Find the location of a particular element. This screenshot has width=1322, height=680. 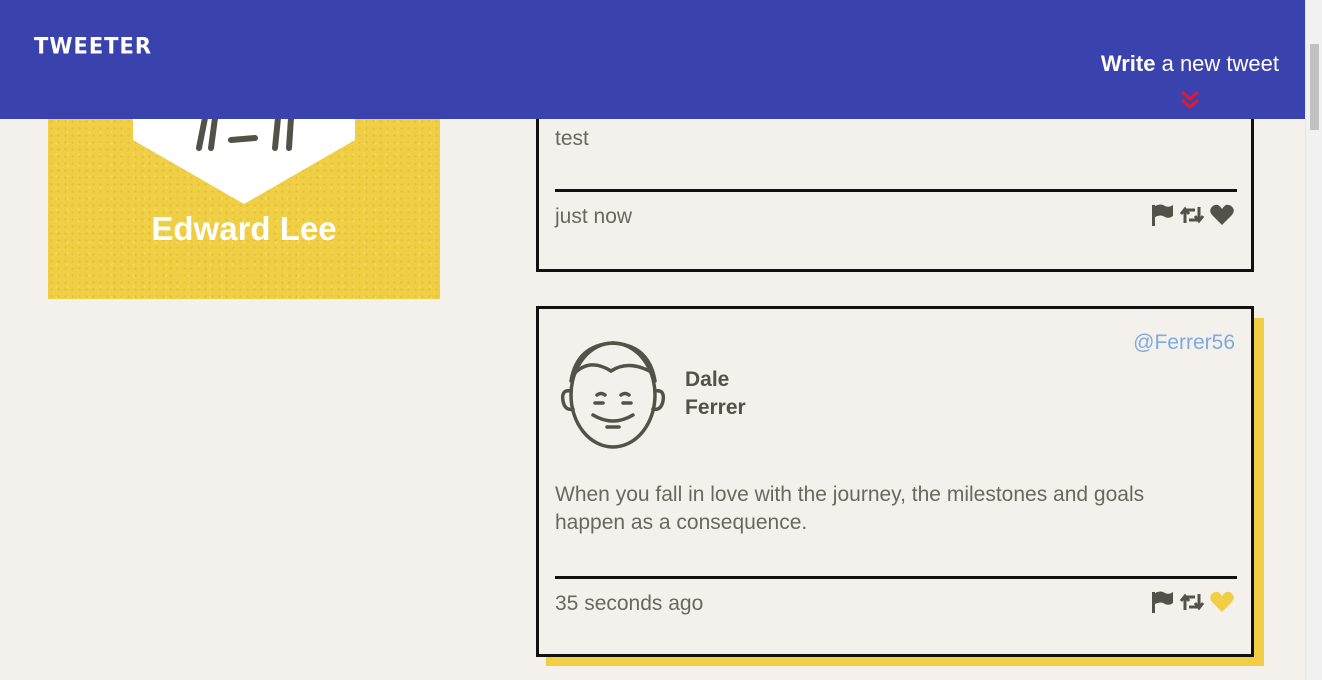

compose-tweet-button: Write a new tweet is located at coordinates (1190, 64).